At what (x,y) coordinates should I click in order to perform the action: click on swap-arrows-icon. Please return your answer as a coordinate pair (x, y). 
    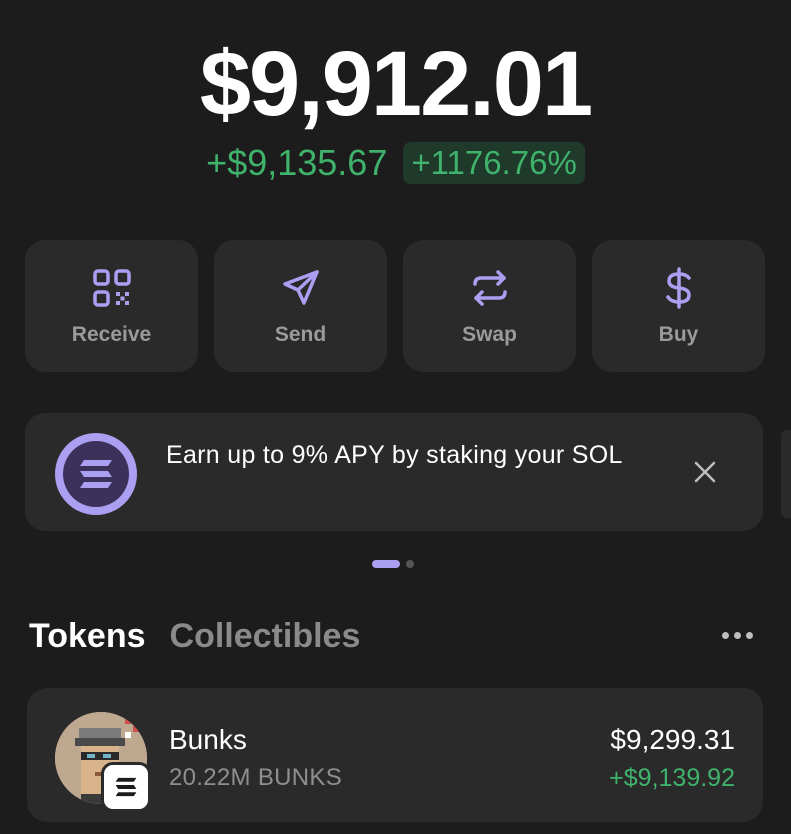
    Looking at the image, I should click on (489, 288).